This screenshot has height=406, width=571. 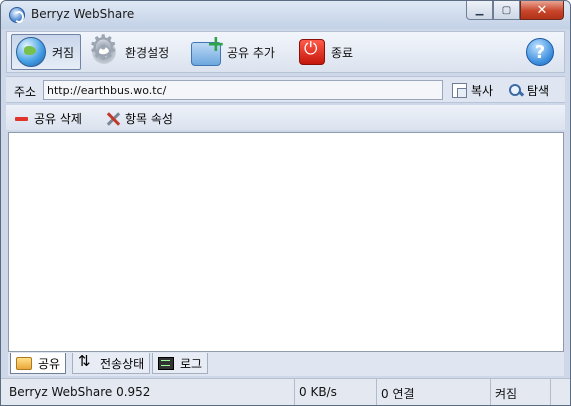 I want to click on browse-button: 탐색, so click(x=528, y=90).